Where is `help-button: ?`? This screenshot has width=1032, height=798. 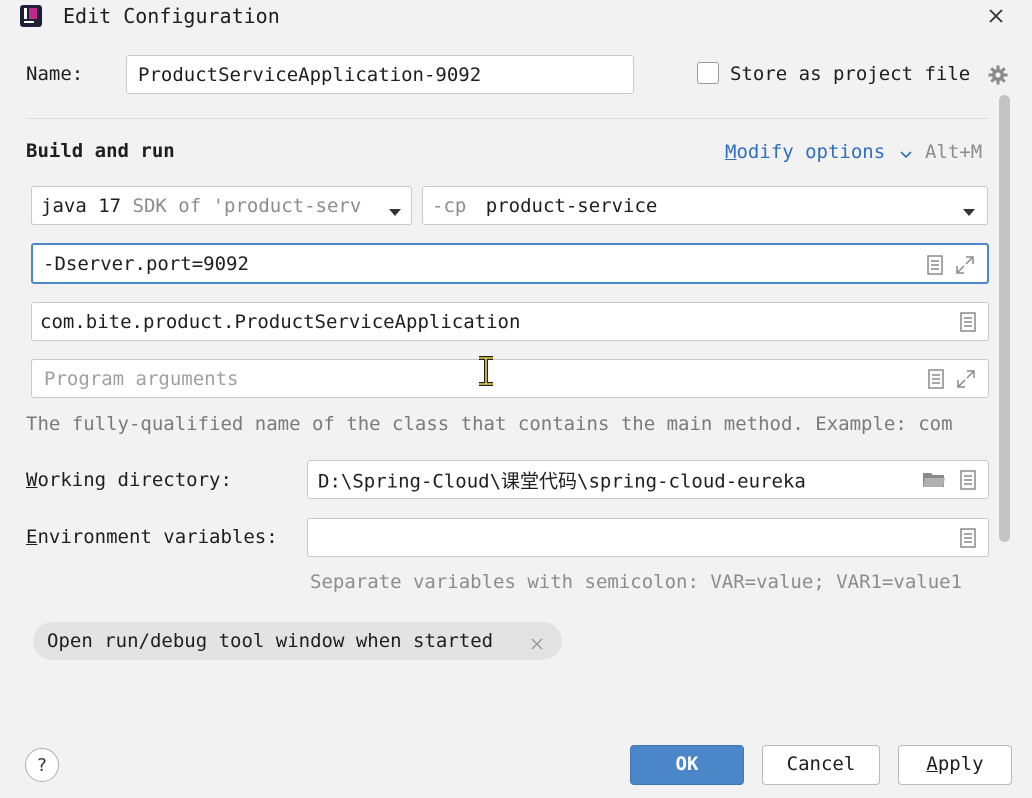 help-button: ? is located at coordinates (42, 765).